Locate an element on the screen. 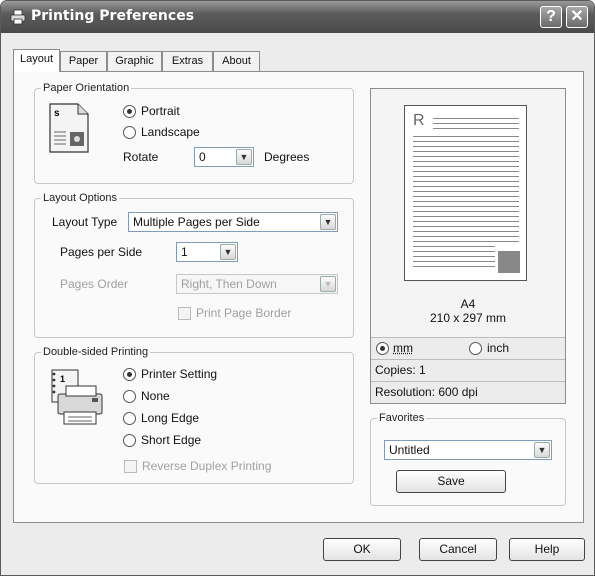 Image resolution: width=595 pixels, height=576 pixels. long-edge-label: Long Edge is located at coordinates (170, 418).